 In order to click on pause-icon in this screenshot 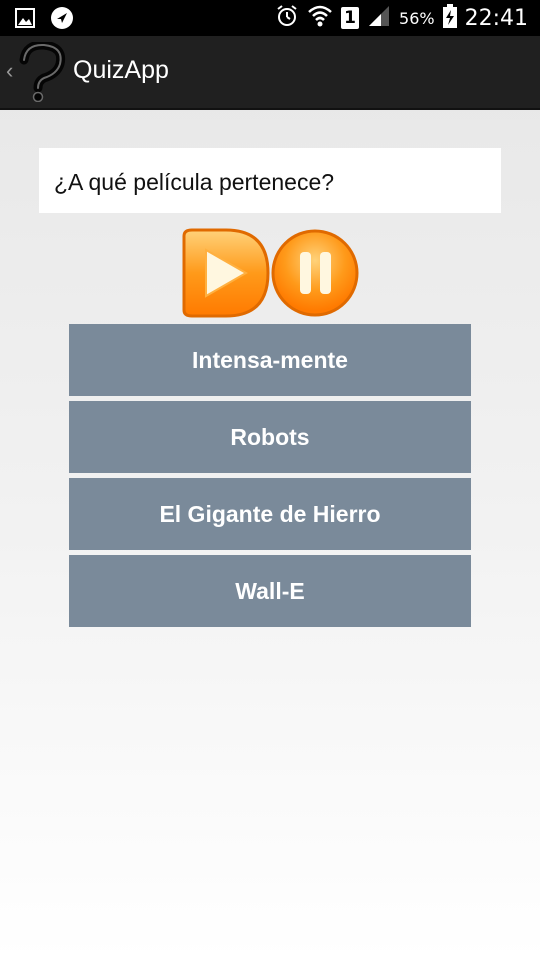, I will do `click(315, 275)`.